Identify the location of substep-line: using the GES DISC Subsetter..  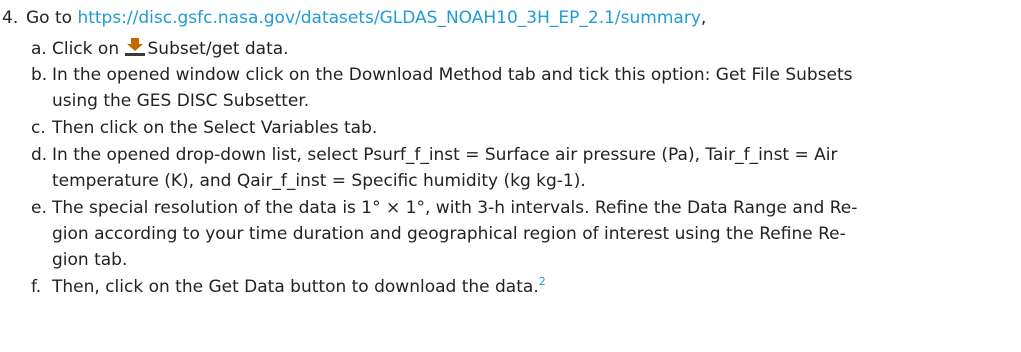
(181, 101).